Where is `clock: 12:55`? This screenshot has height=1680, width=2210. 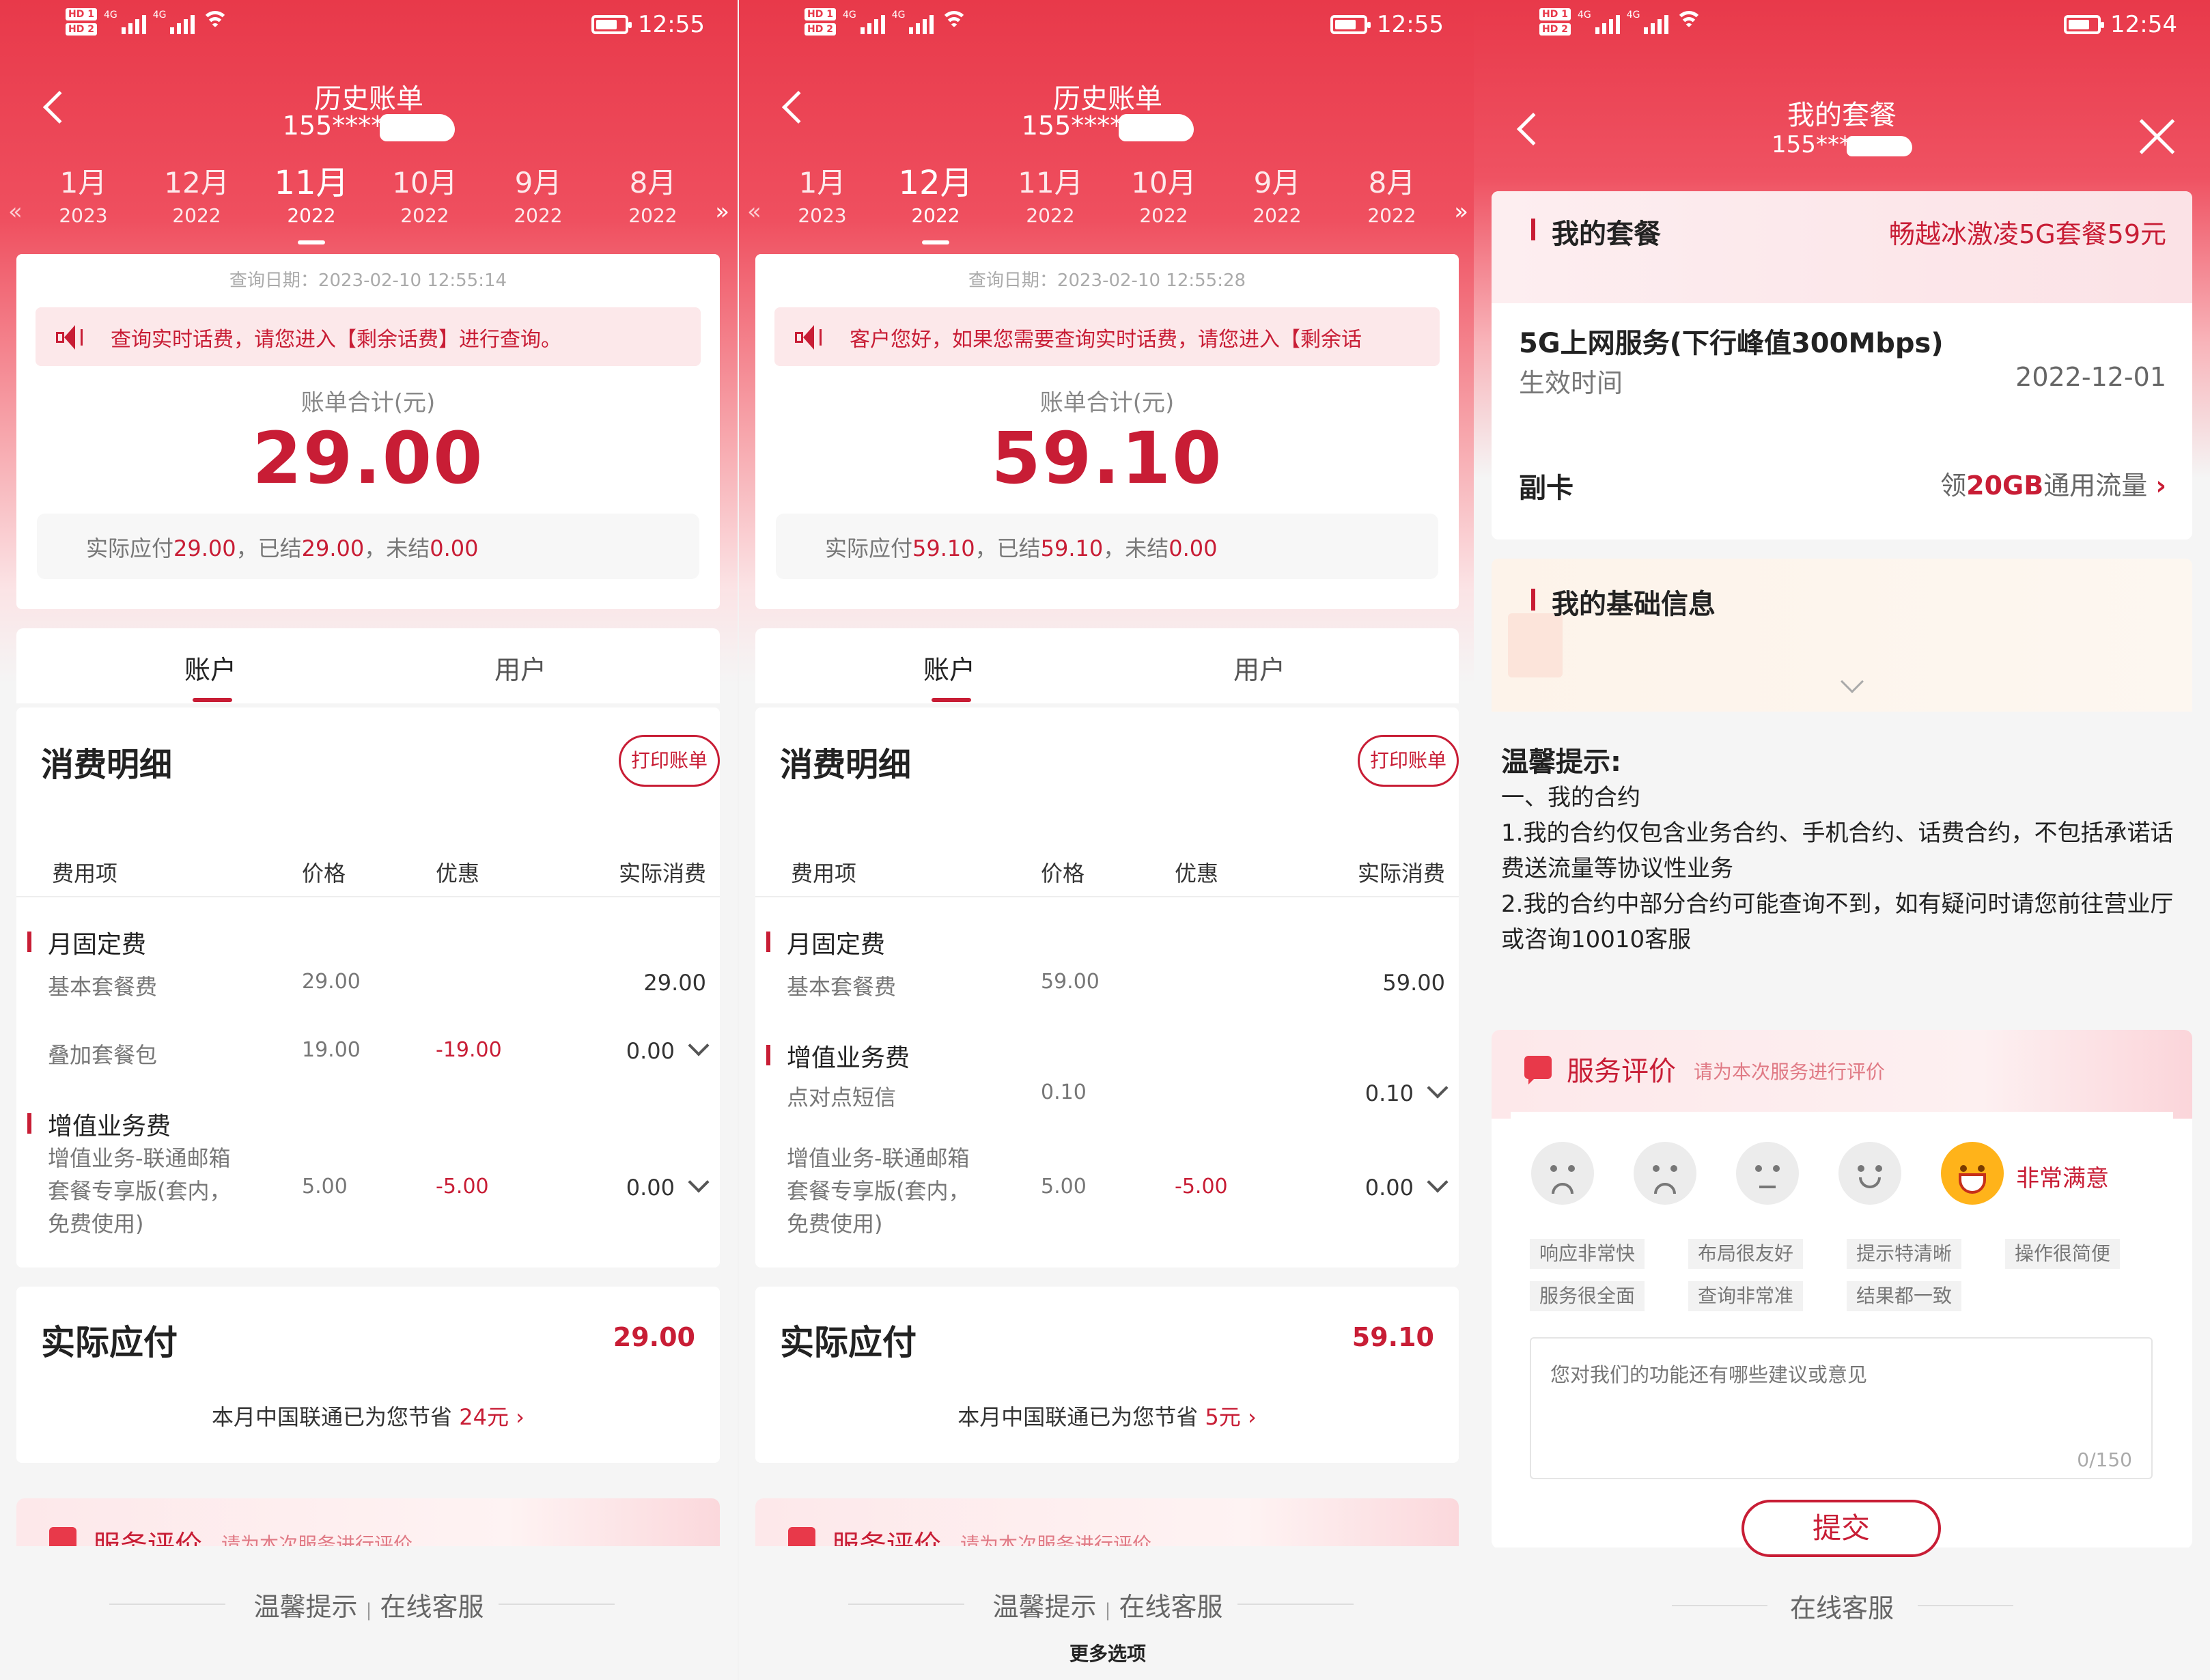
clock: 12:55 is located at coordinates (1410, 25).